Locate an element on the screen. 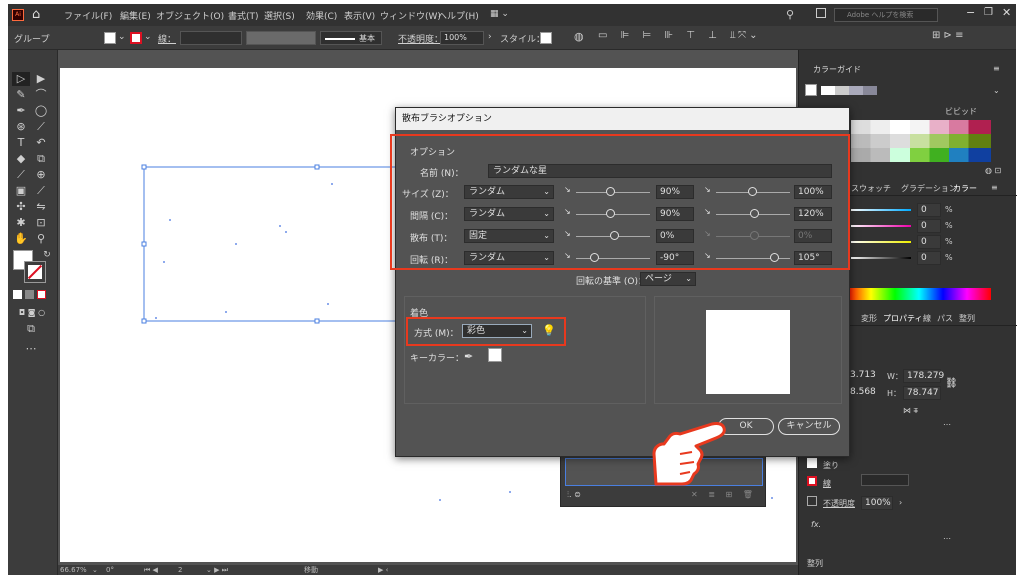 The height and width of the screenshot is (583, 1024). ellipse-tool-icon: ◯ is located at coordinates (41, 111).